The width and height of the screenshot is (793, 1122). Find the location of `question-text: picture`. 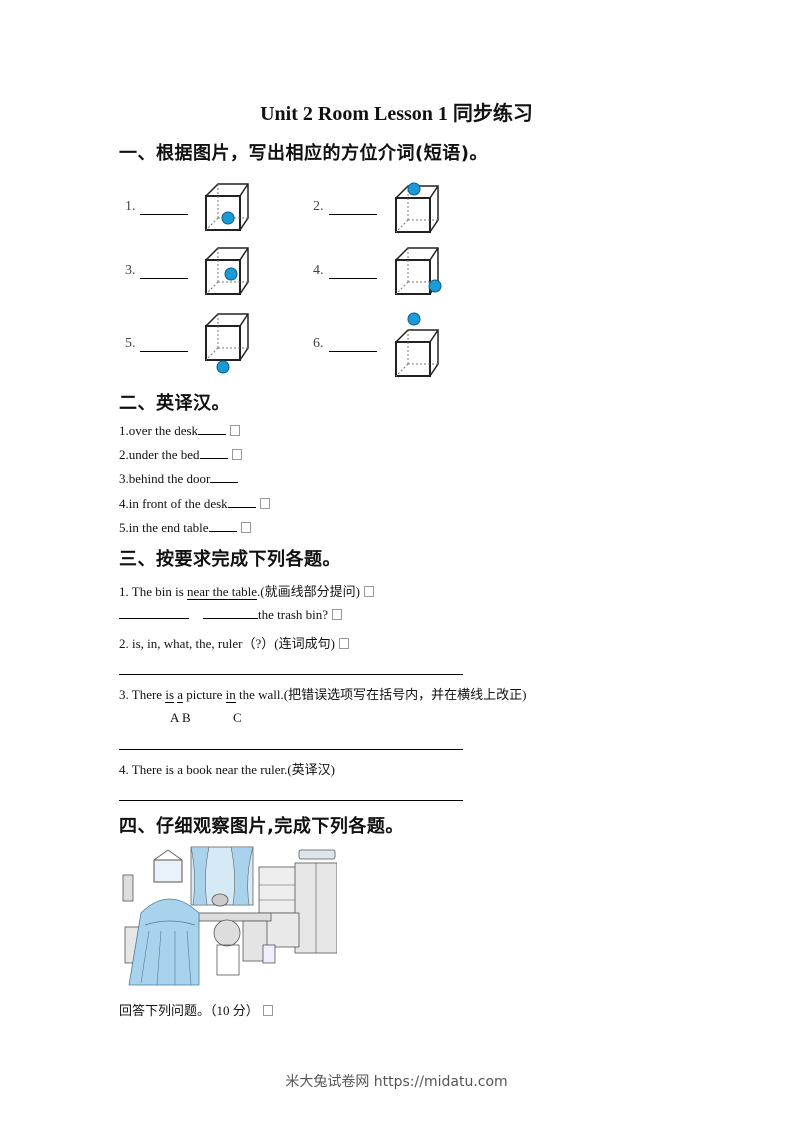

question-text: picture is located at coordinates (204, 694).